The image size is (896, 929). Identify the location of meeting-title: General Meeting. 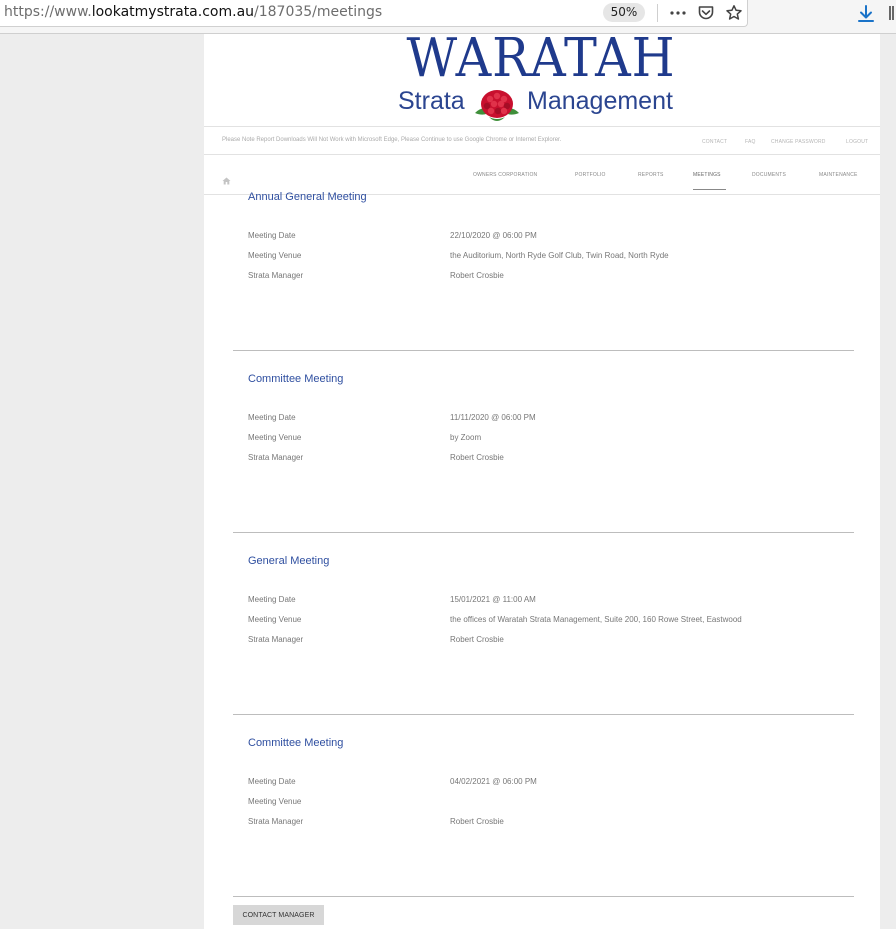
(288, 561).